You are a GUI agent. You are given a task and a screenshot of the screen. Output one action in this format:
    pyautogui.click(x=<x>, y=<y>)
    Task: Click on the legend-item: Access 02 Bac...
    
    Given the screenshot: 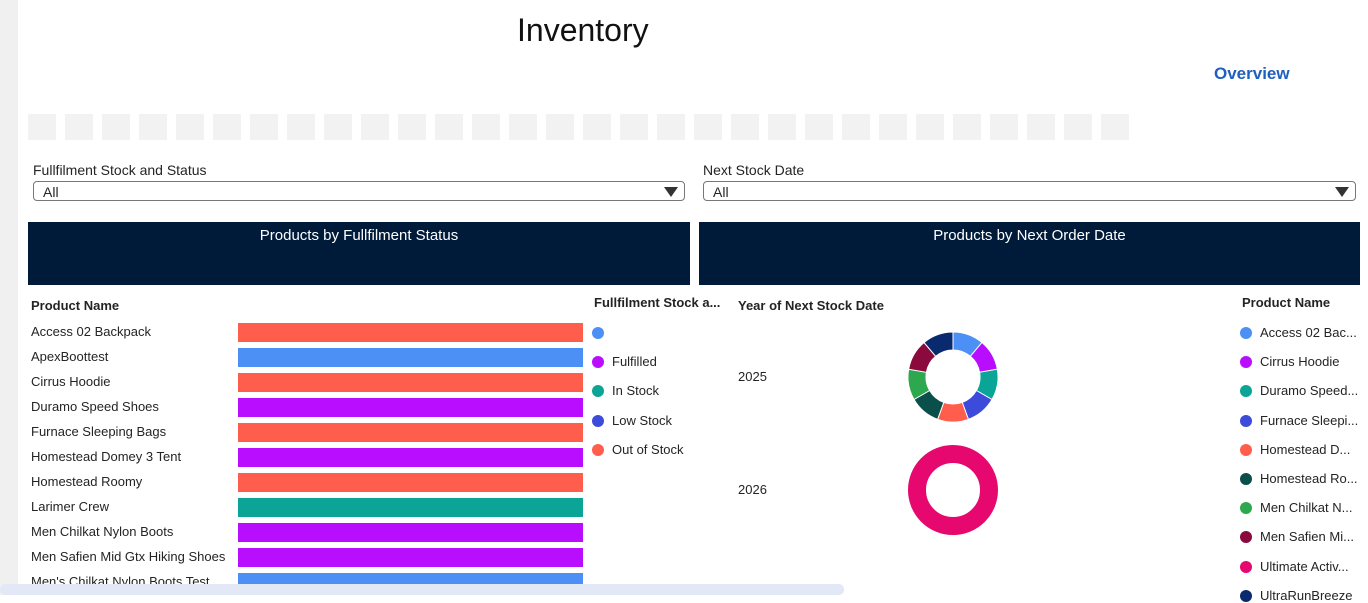 What is the action you would take?
    pyautogui.click(x=1300, y=332)
    